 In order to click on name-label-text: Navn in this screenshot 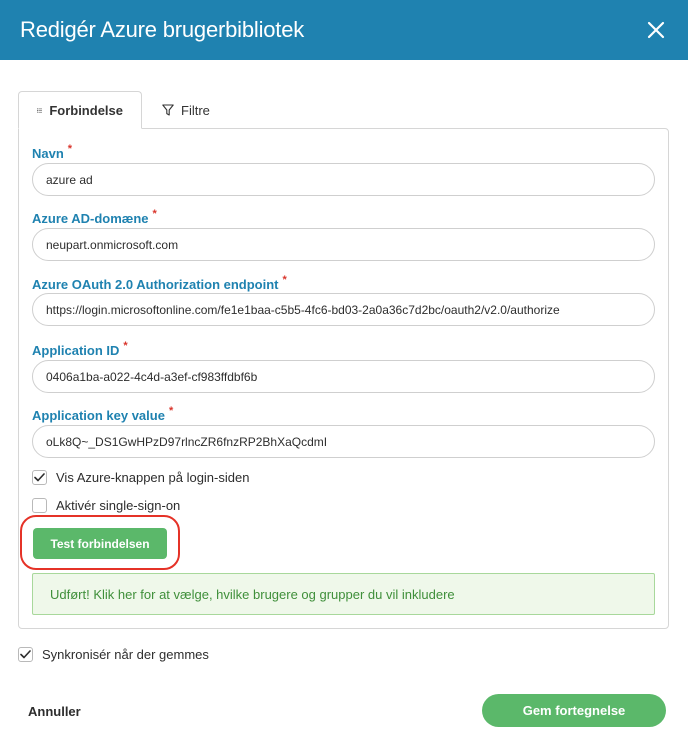, I will do `click(48, 153)`.